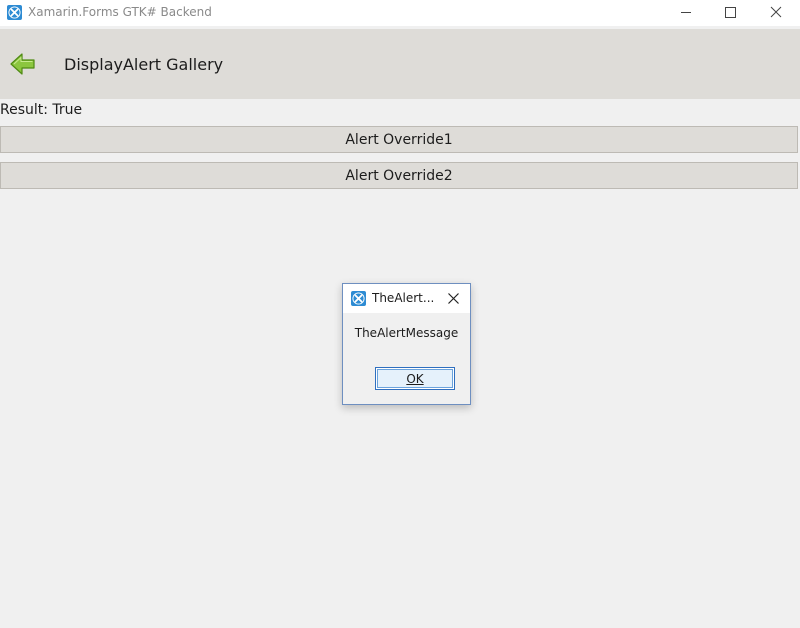 This screenshot has width=800, height=628. Describe the element at coordinates (415, 378) in the screenshot. I see `ok-button: OK` at that location.